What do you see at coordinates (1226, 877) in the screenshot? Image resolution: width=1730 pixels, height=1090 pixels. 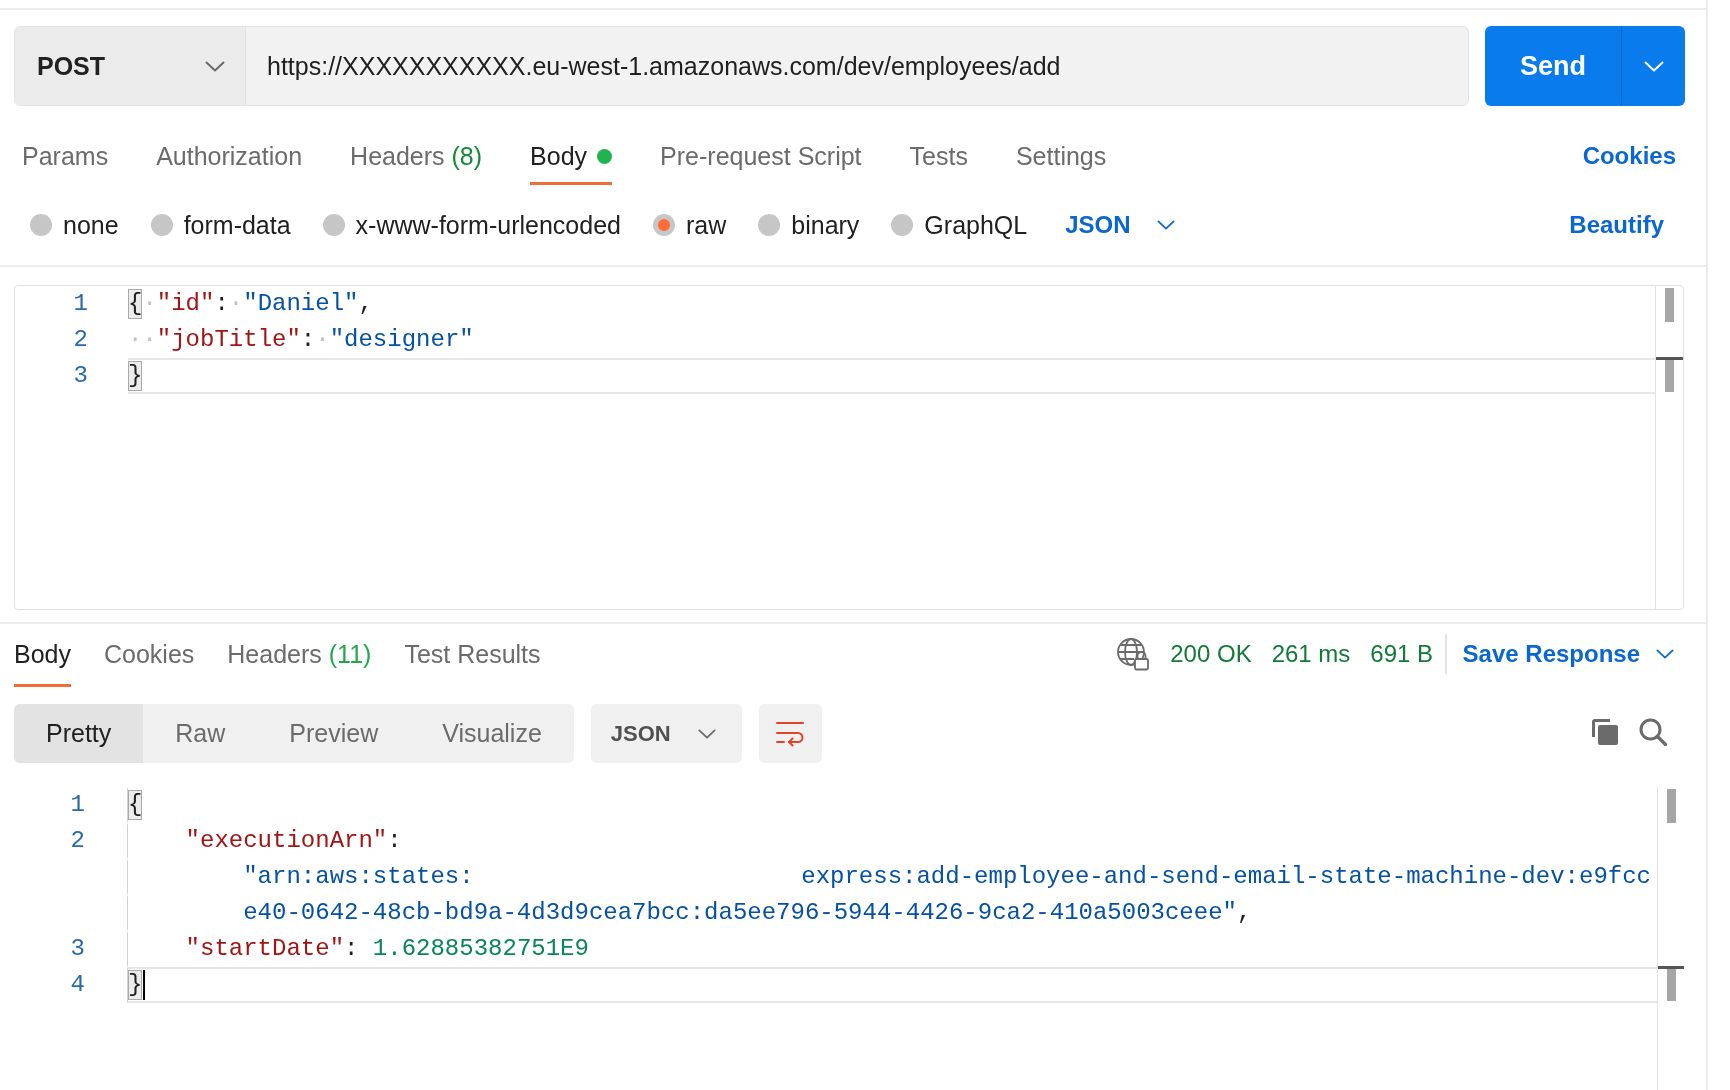 I see `code-text: express:add-employee-and-send-email-state-machine-dev:e9fcc` at bounding box center [1226, 877].